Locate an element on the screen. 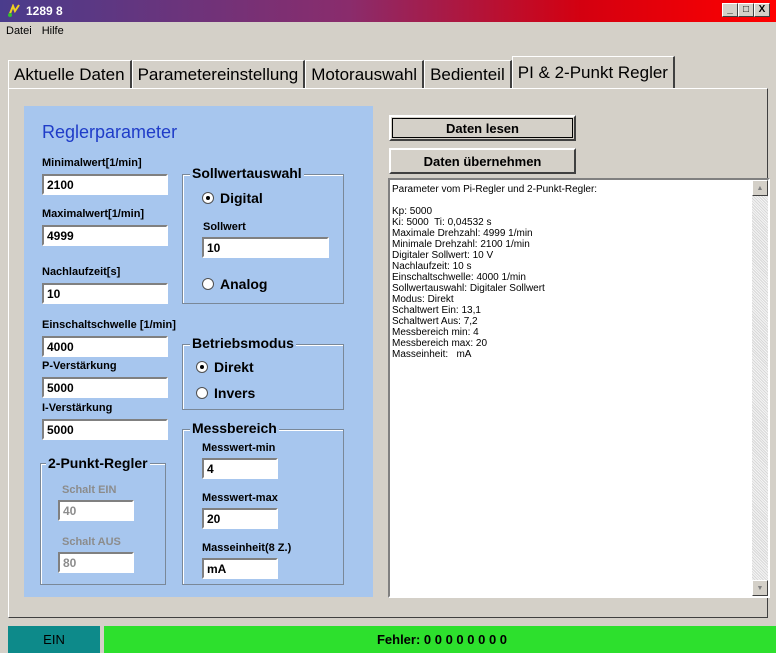 This screenshot has width=776, height=653. schalt-aus-input is located at coordinates (96, 562).